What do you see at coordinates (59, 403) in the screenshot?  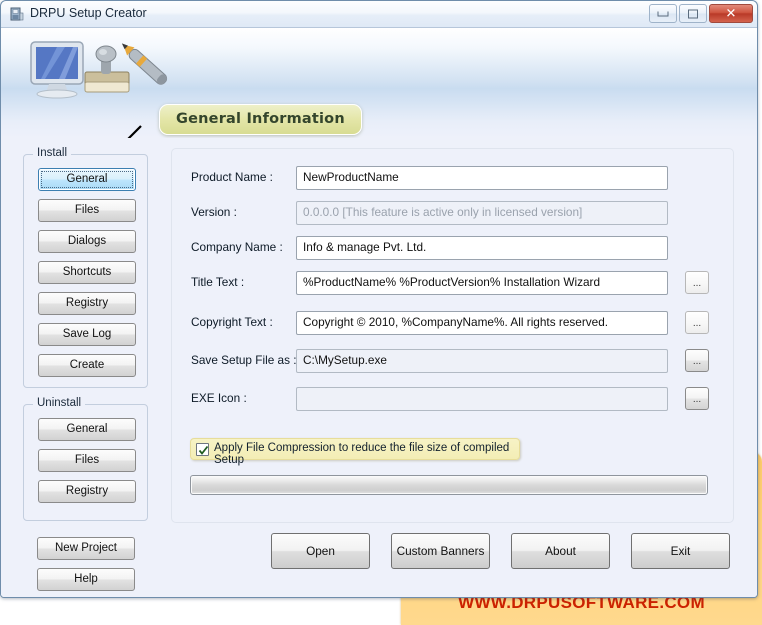 I see `uninstall-group-legend: Uninstall` at bounding box center [59, 403].